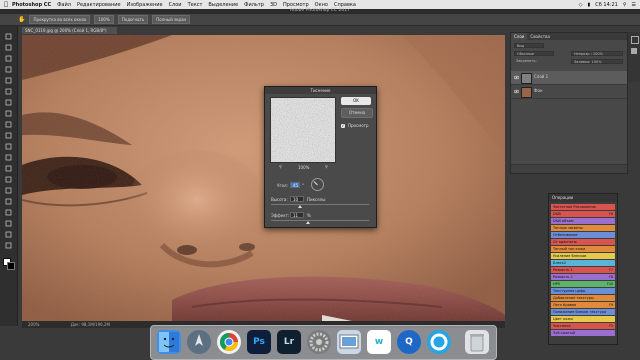 This screenshot has width=640, height=360. Describe the element at coordinates (223, 5) in the screenshot. I see `menu-select: Выделение` at that location.